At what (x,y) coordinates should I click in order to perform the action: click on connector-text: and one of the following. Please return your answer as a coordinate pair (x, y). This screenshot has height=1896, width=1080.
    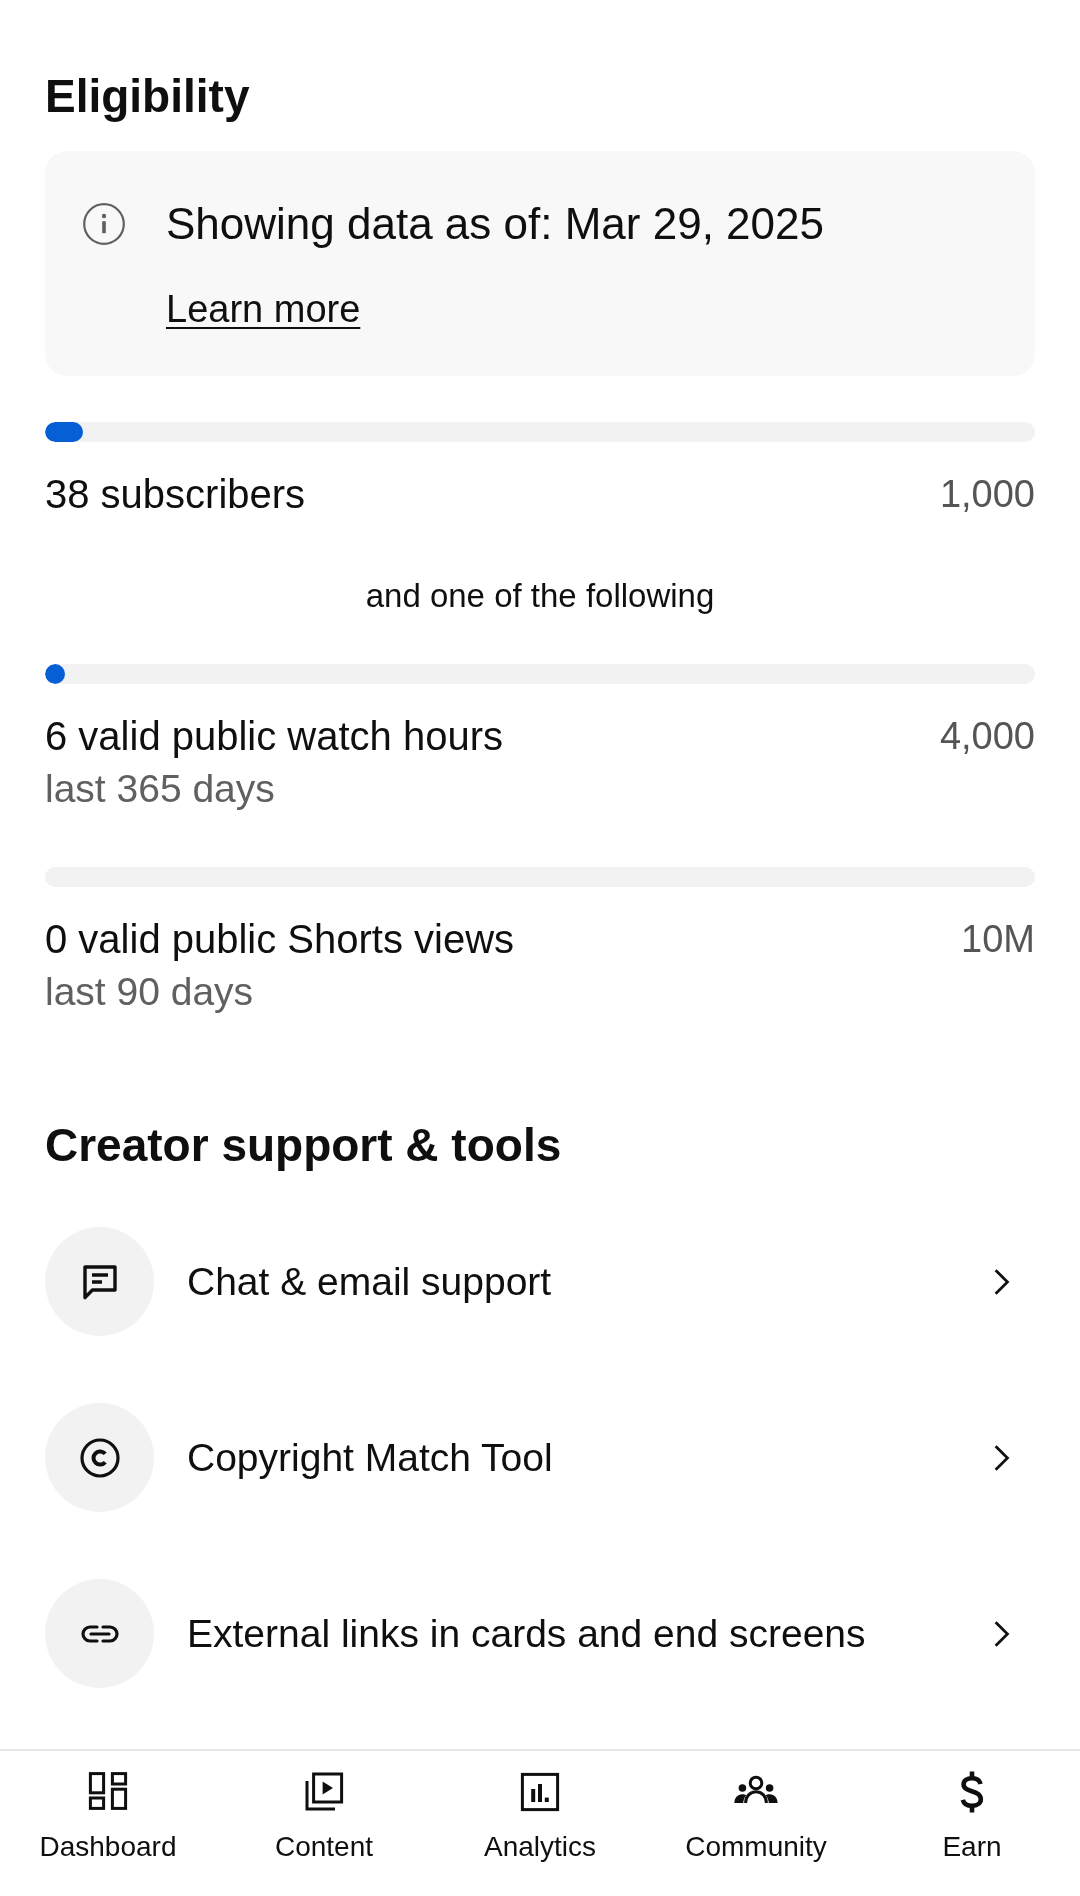
    Looking at the image, I should click on (540, 596).